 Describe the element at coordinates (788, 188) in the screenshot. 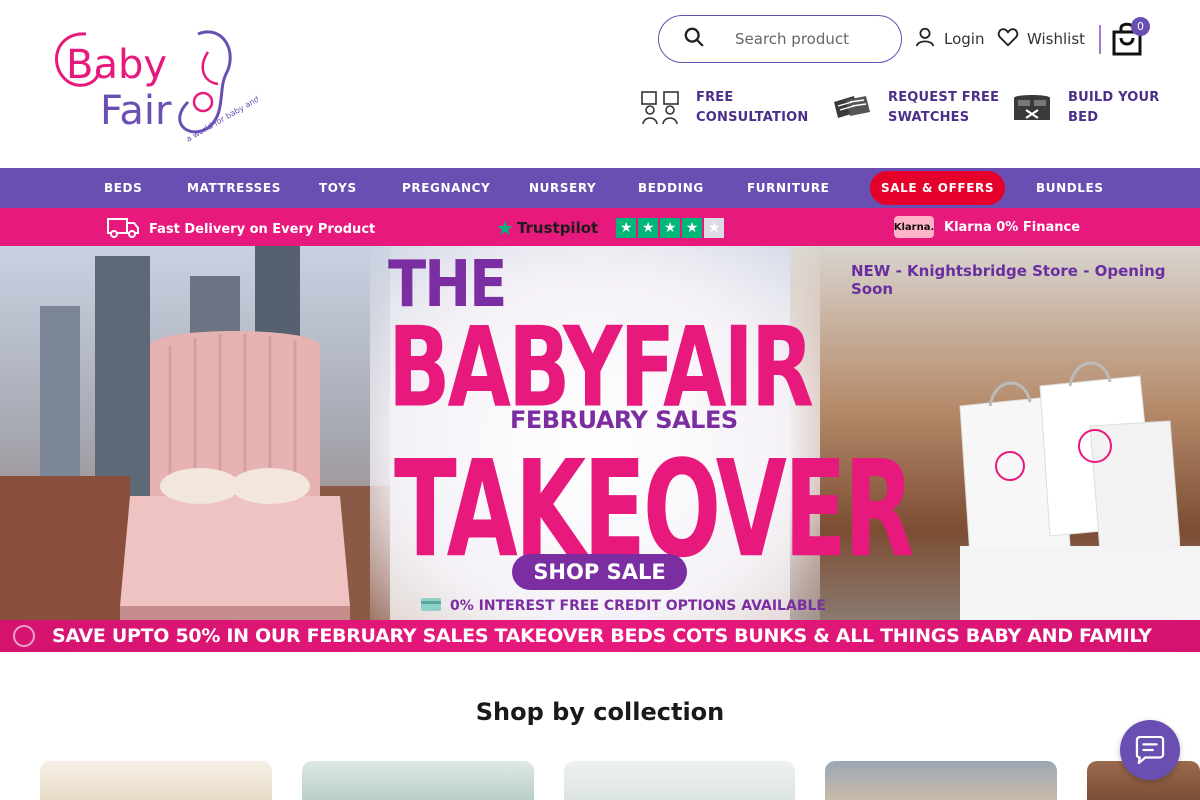

I see `nav-item-furniture: FURNITURE` at that location.